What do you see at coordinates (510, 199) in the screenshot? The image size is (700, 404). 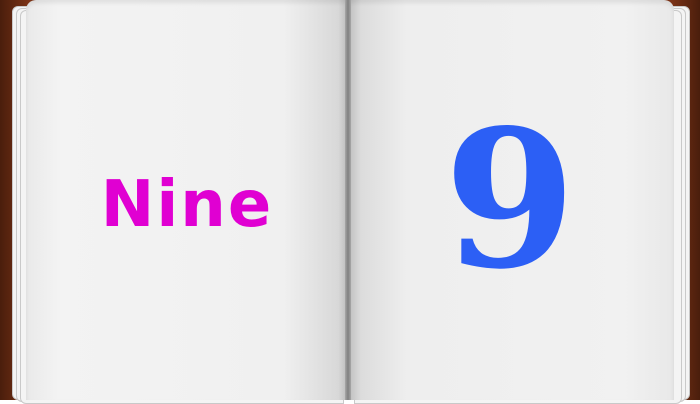 I see `number-digit: 9` at bounding box center [510, 199].